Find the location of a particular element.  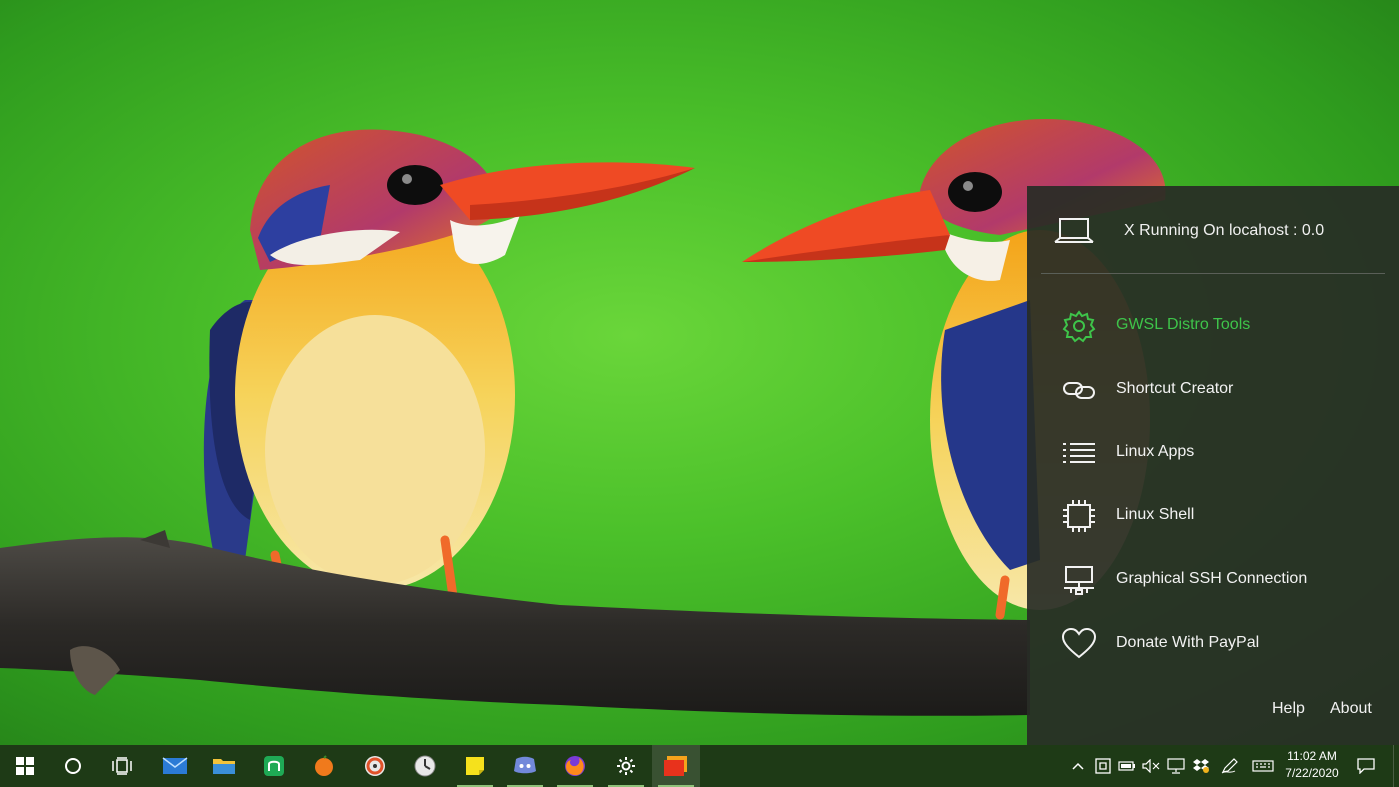

mail-icon is located at coordinates (175, 765).